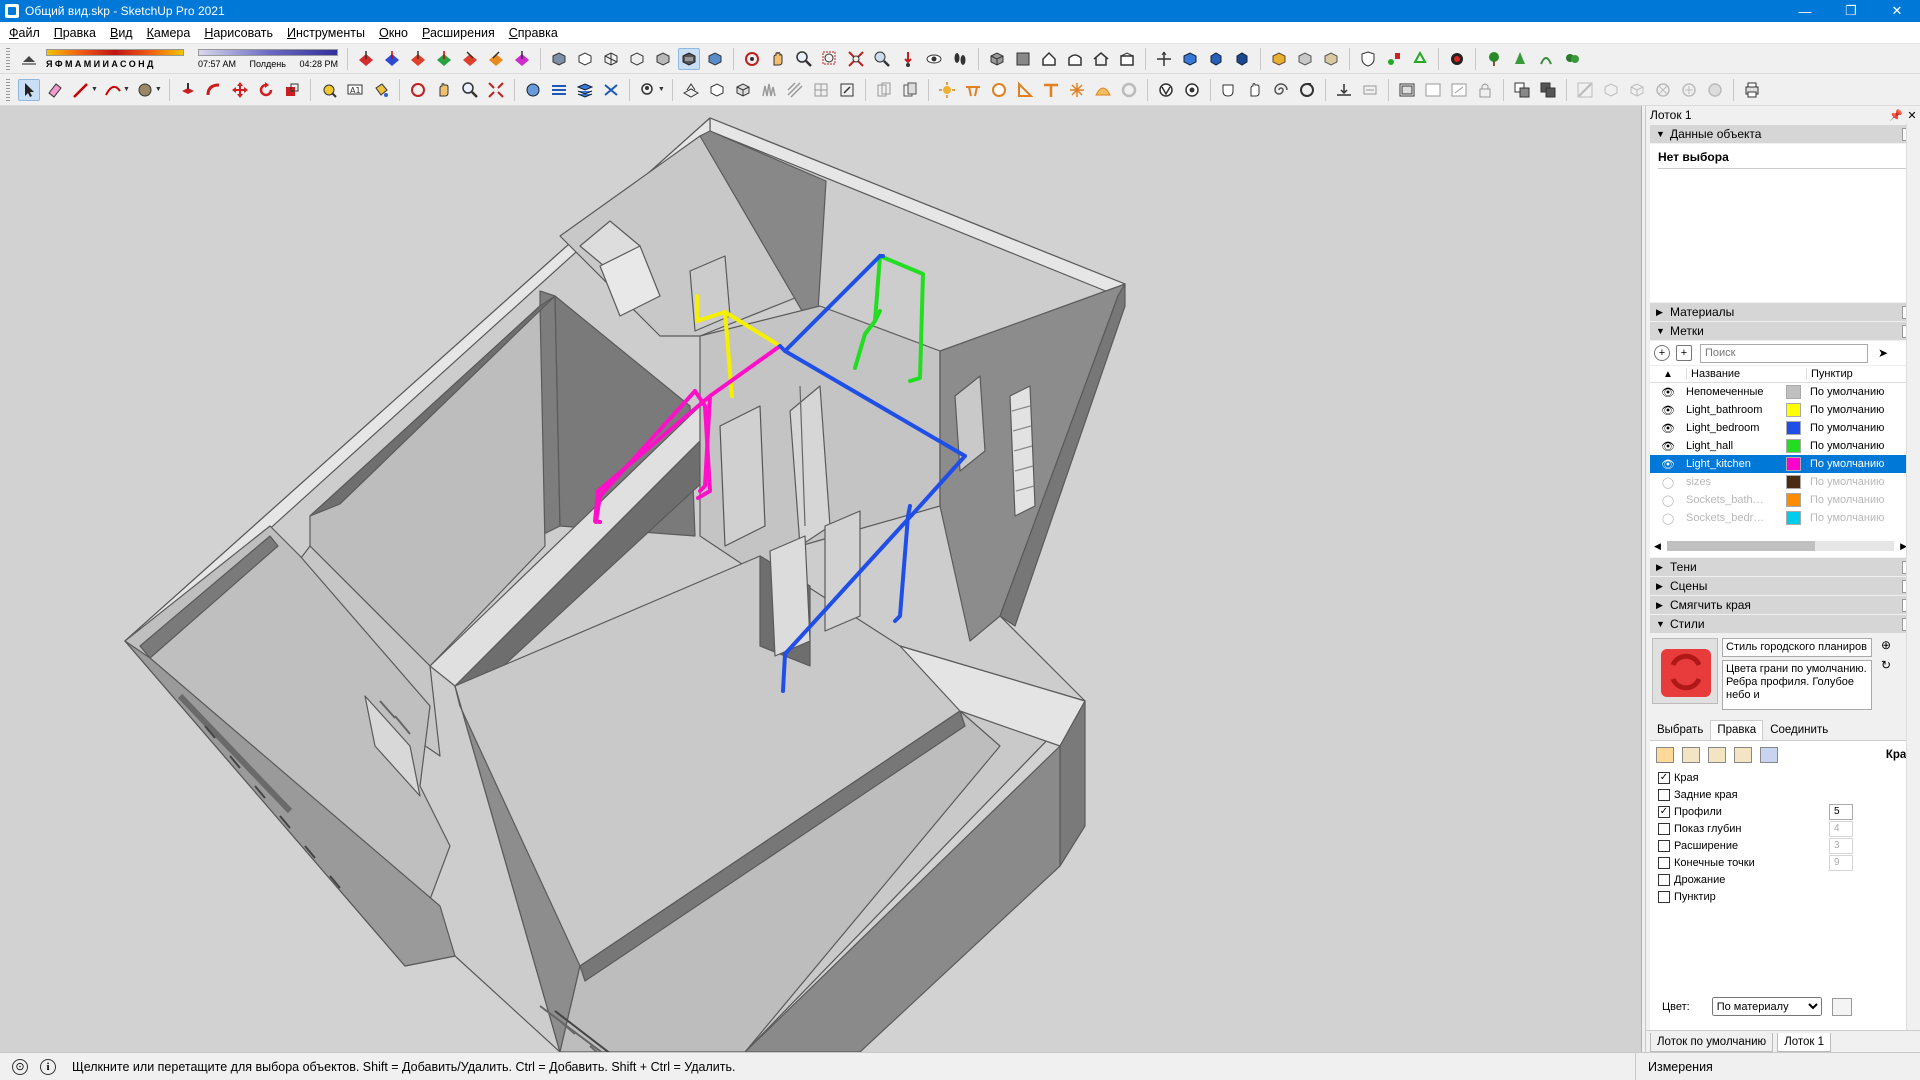  What do you see at coordinates (1715, 90) in the screenshot?
I see `circle-gray-3-icon` at bounding box center [1715, 90].